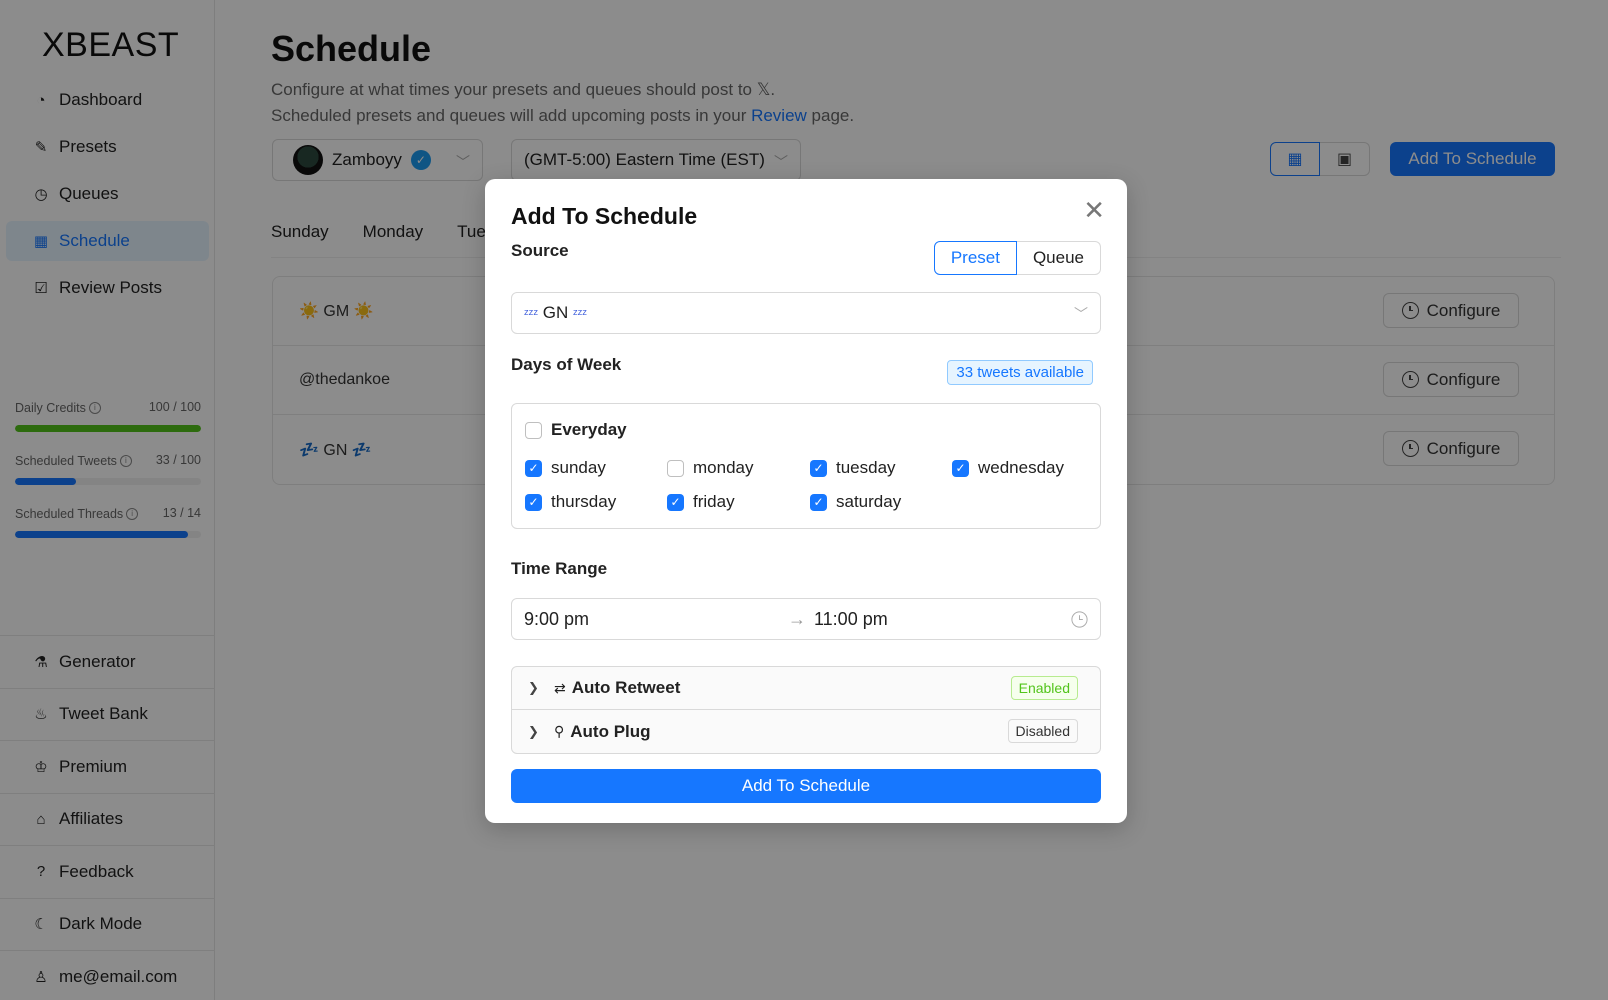  I want to click on time-range-picker: 9:00 pm → 11:00 pm, so click(806, 619).